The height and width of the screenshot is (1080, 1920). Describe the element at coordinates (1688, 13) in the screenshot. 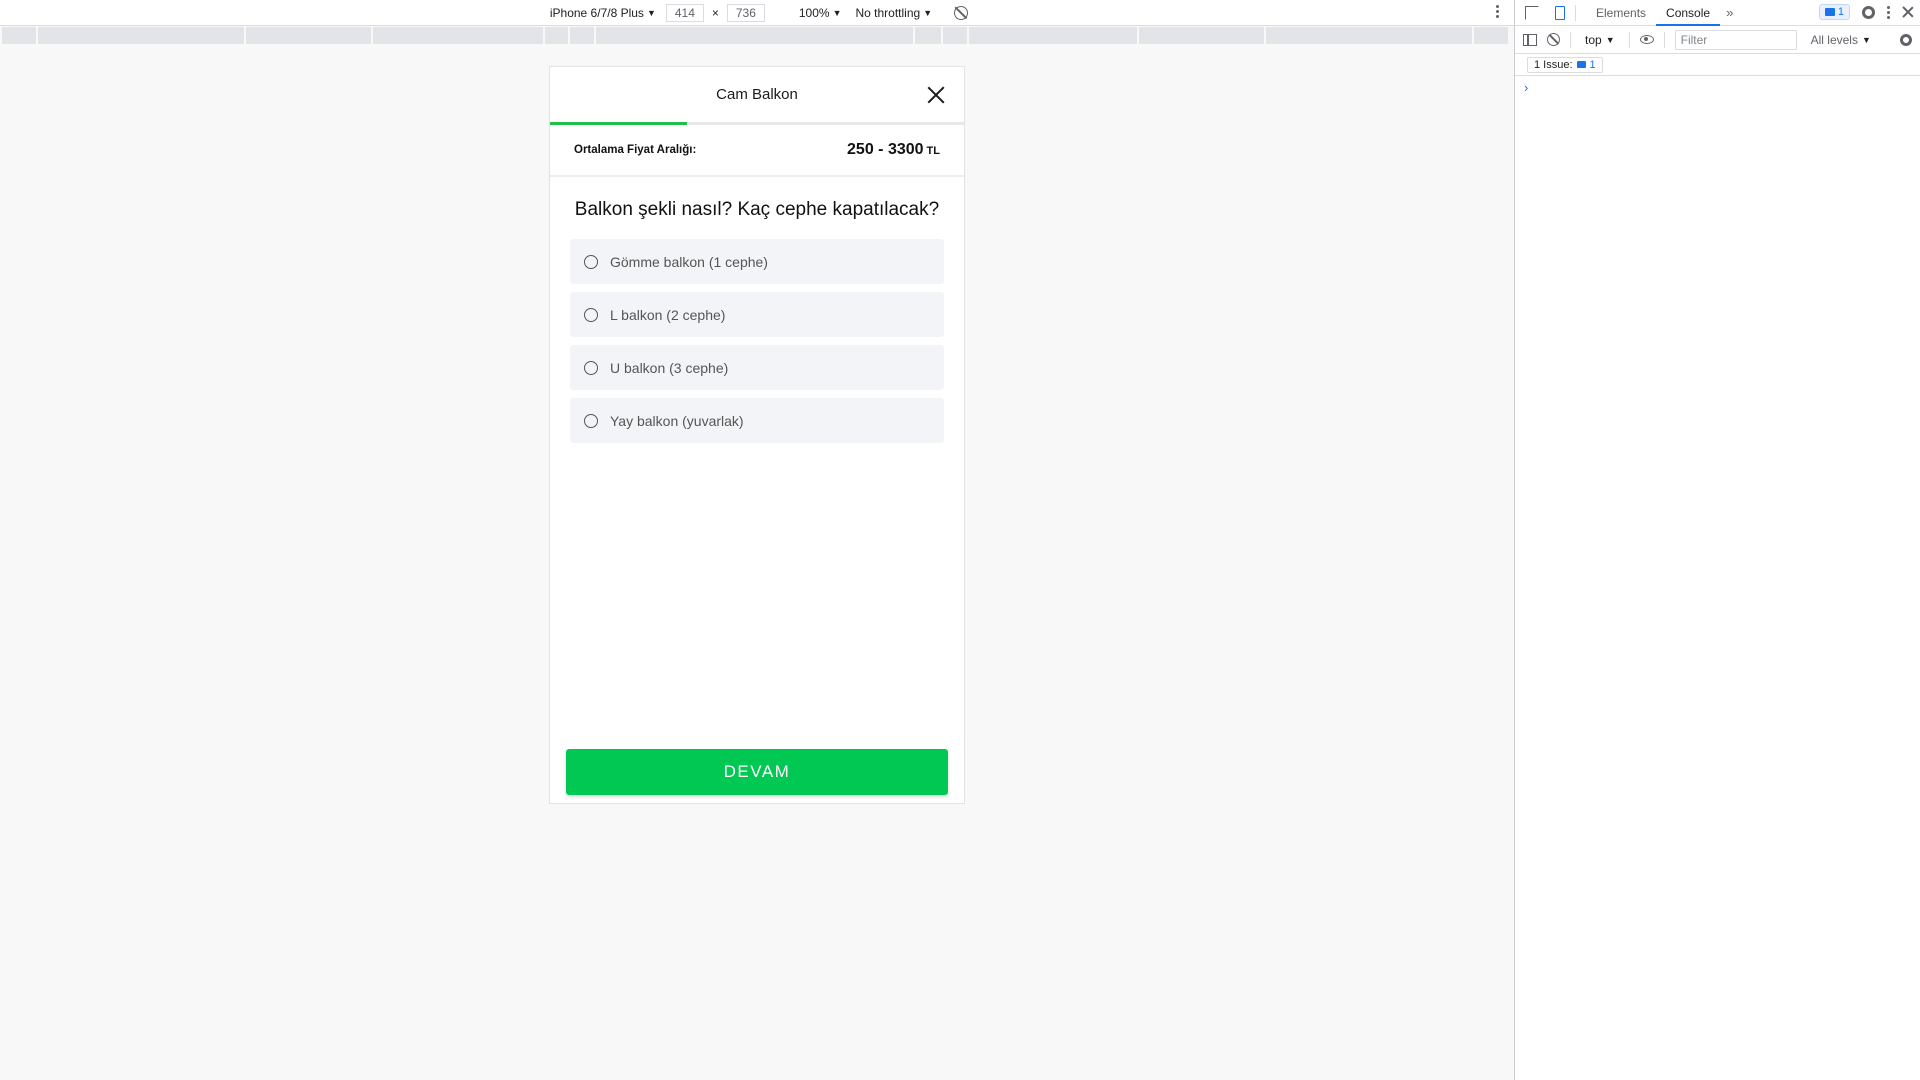

I see `tab-console: Console` at that location.